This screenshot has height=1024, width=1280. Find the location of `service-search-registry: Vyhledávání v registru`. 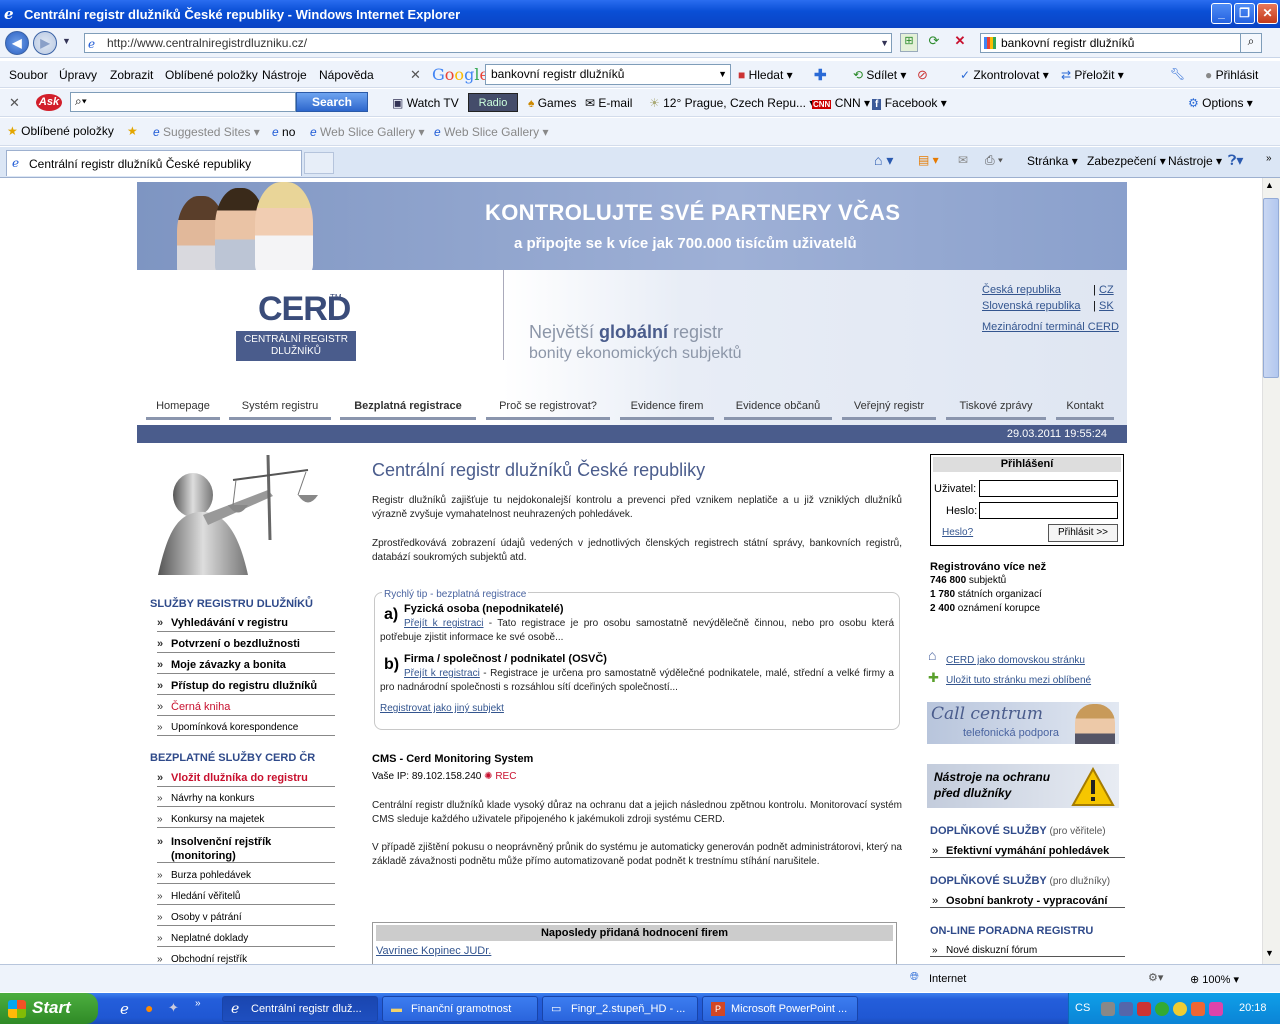

service-search-registry: Vyhledávání v registru is located at coordinates (246, 624).